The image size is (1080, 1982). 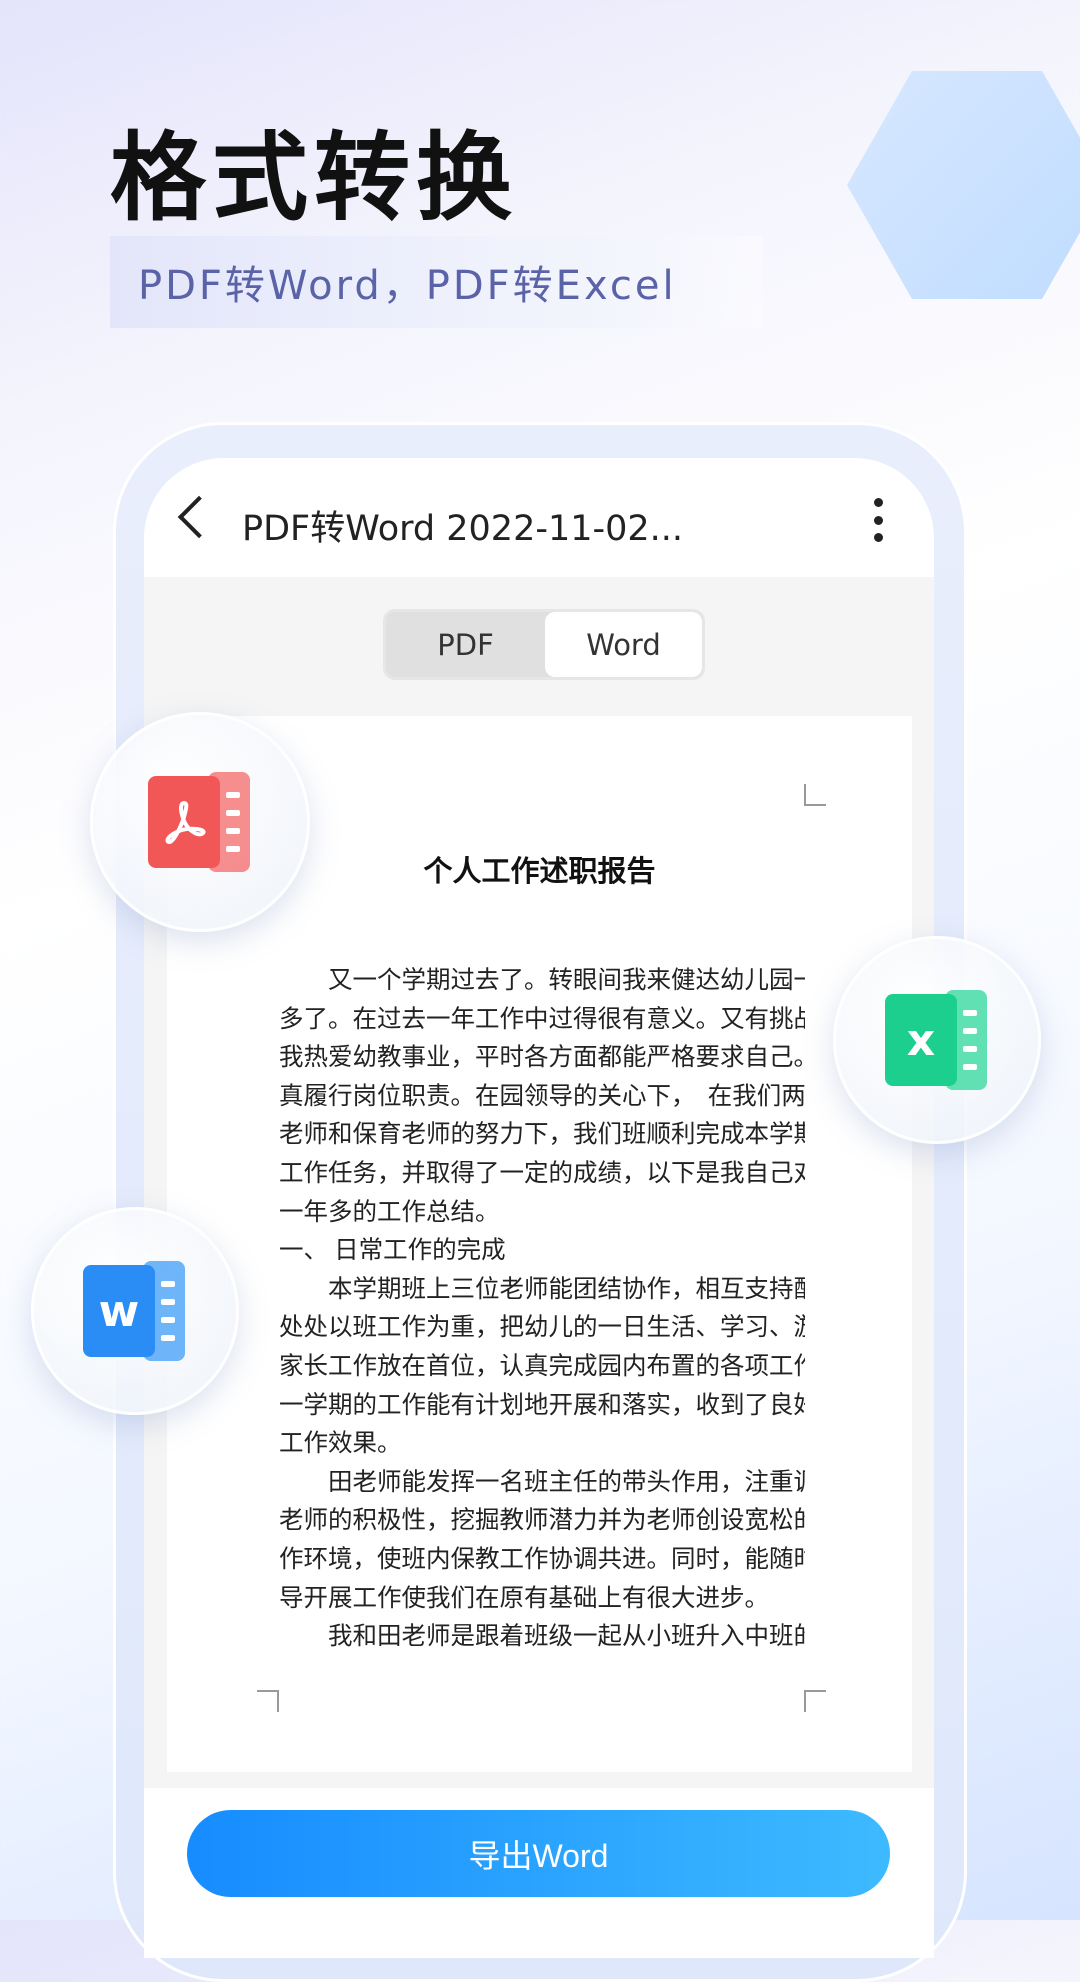 I want to click on document-line: 一学期的工作能有计划地开展和落实，收到了良好的, so click(x=542, y=1405).